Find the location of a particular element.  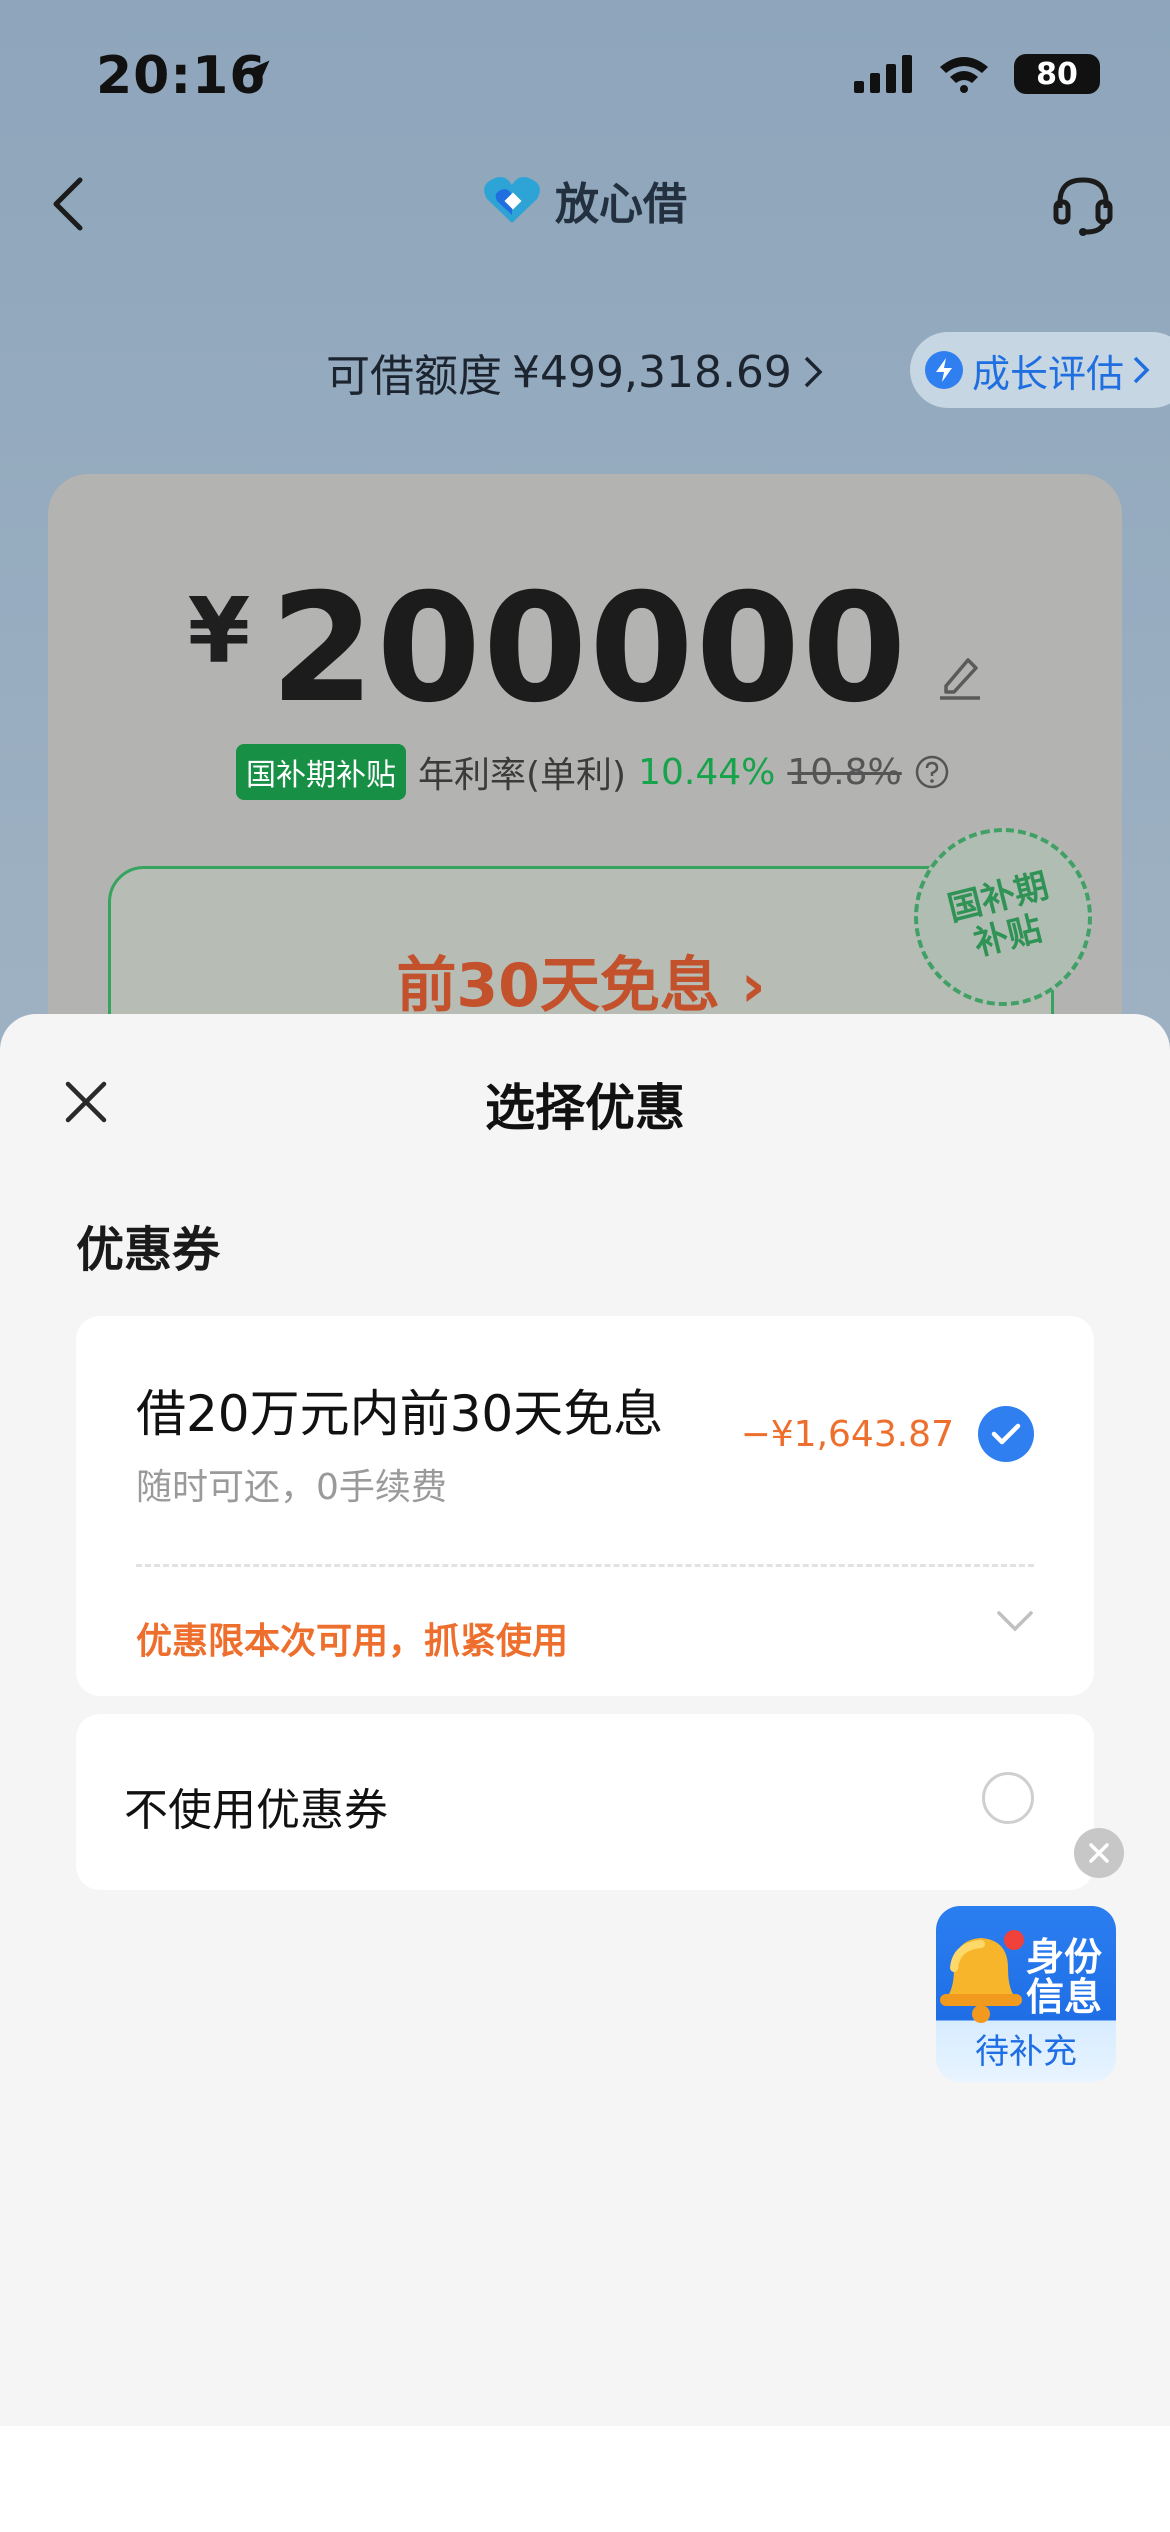

floating-widget-close-button is located at coordinates (1099, 1853).